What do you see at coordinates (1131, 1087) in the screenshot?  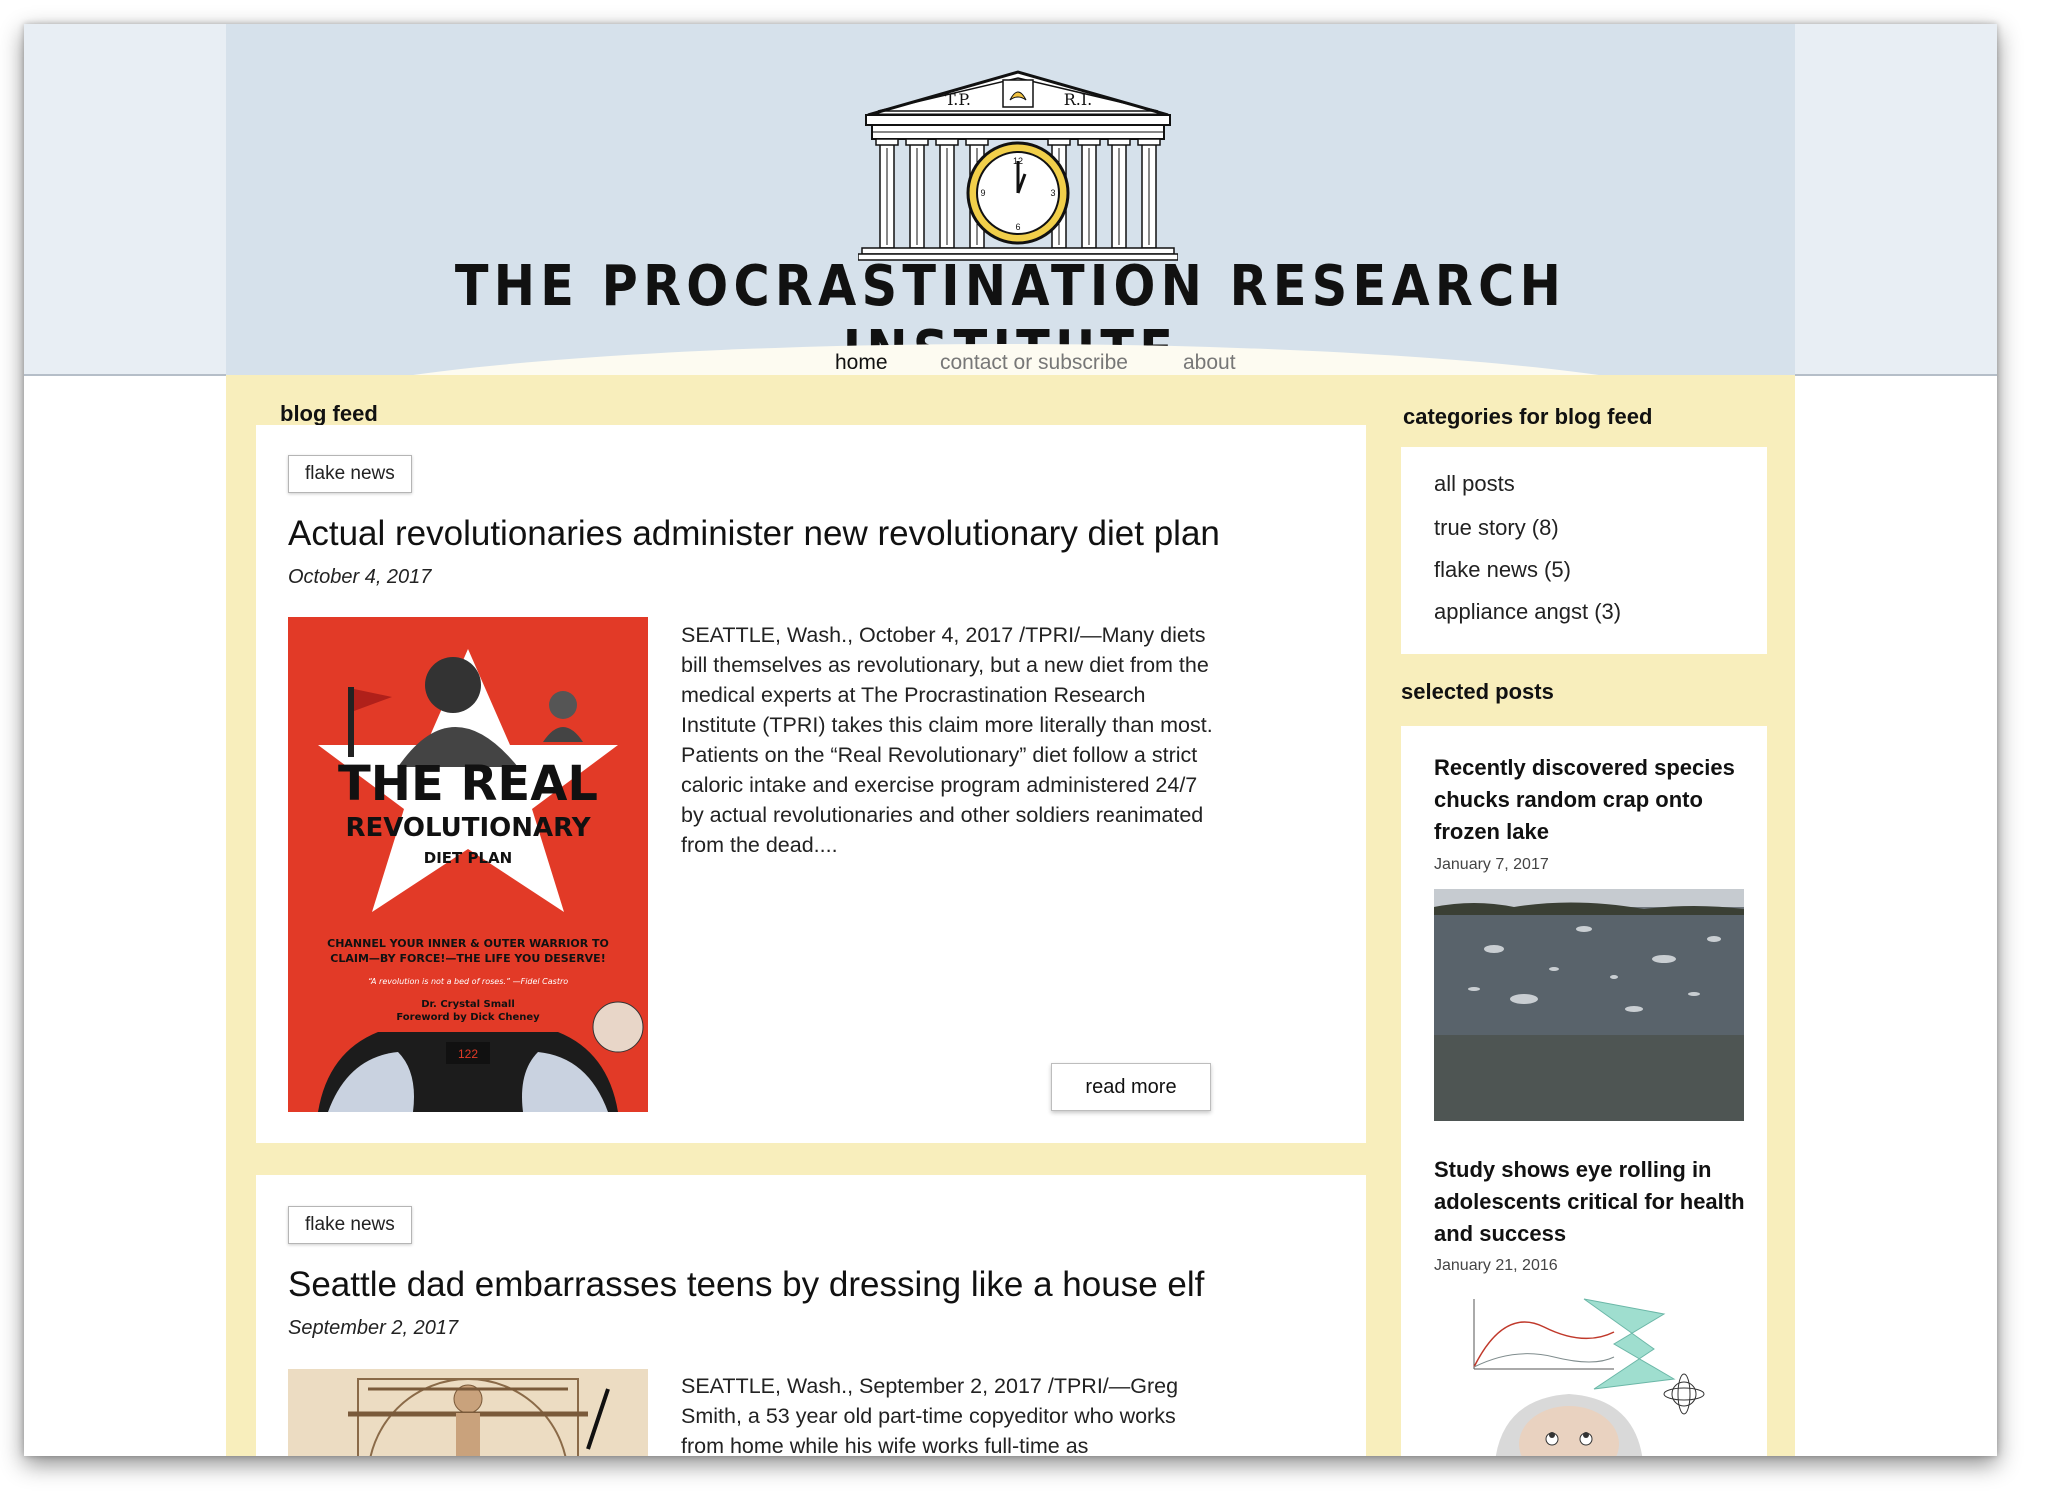 I see `read-more-button: read more` at bounding box center [1131, 1087].